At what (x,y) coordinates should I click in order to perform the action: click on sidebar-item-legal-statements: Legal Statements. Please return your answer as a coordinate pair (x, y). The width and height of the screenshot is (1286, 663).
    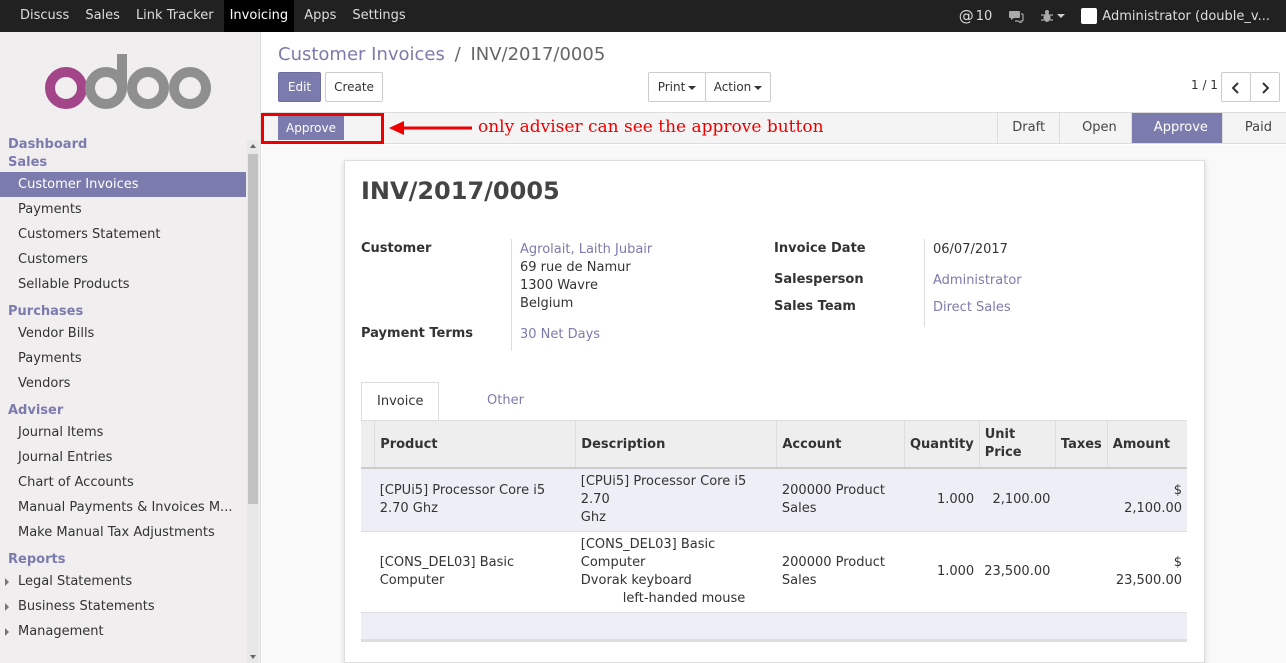
    Looking at the image, I should click on (123, 581).